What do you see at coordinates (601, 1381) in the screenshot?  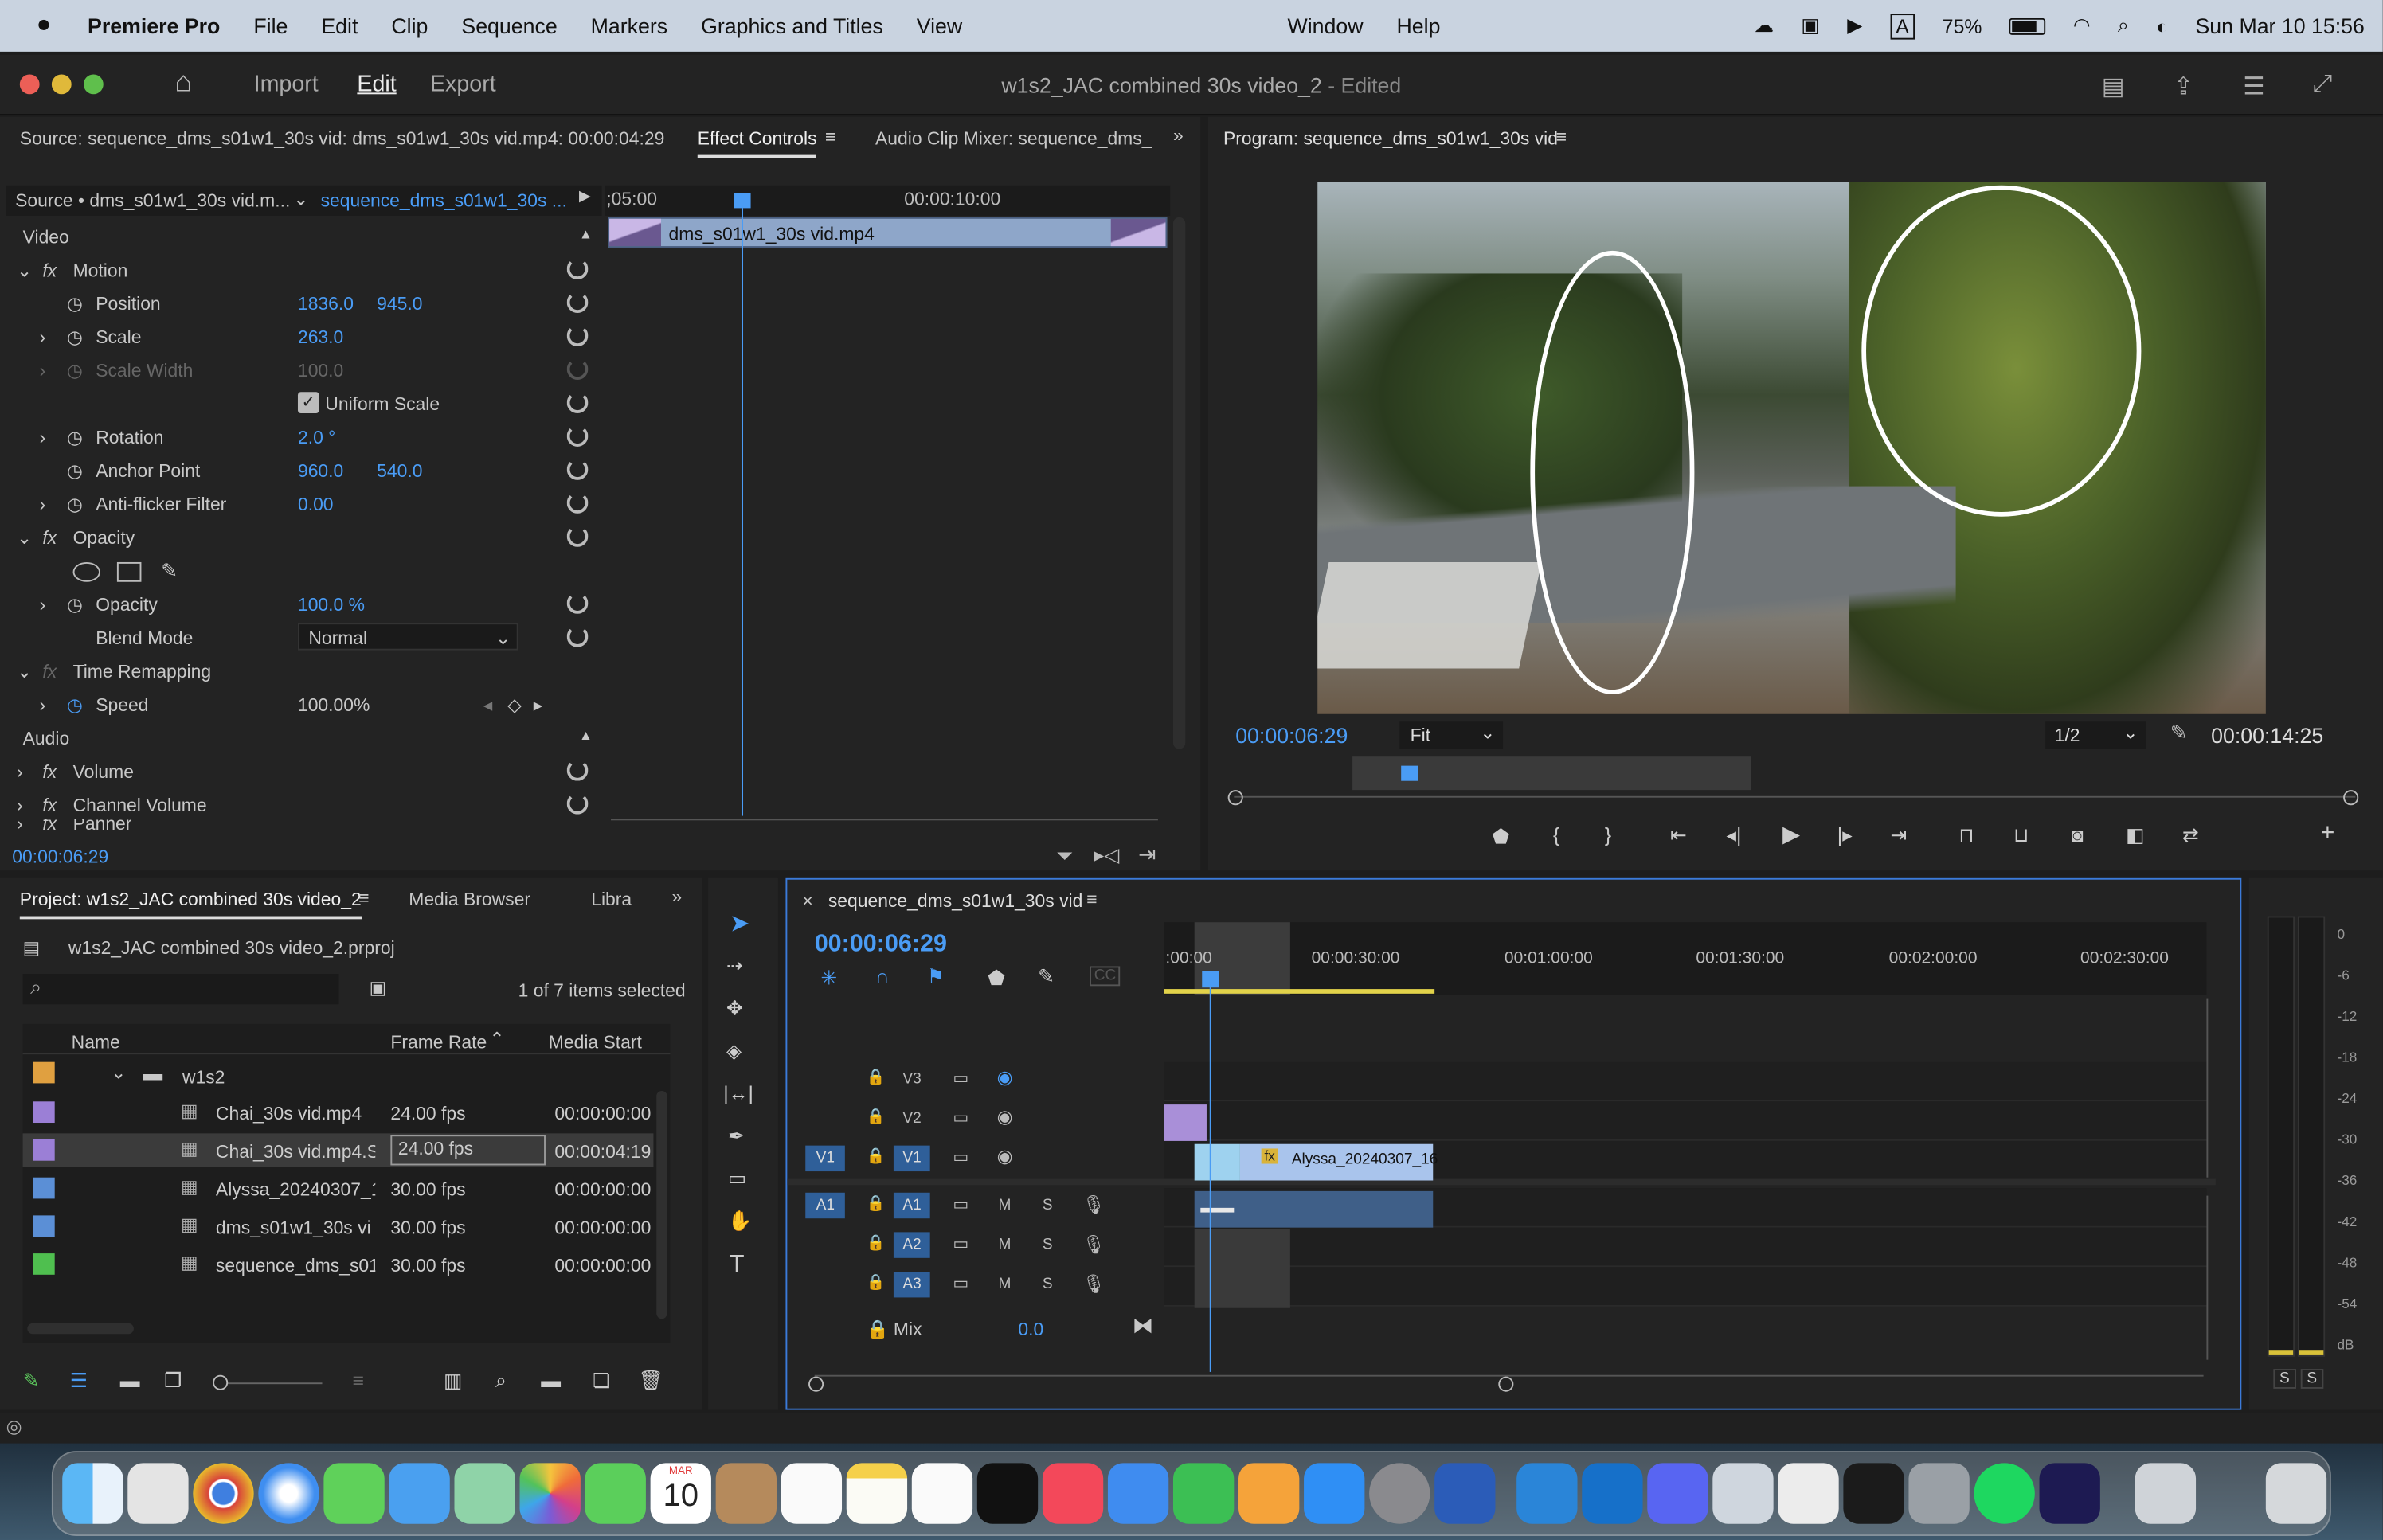 I see `new-item-icon: ❏` at bounding box center [601, 1381].